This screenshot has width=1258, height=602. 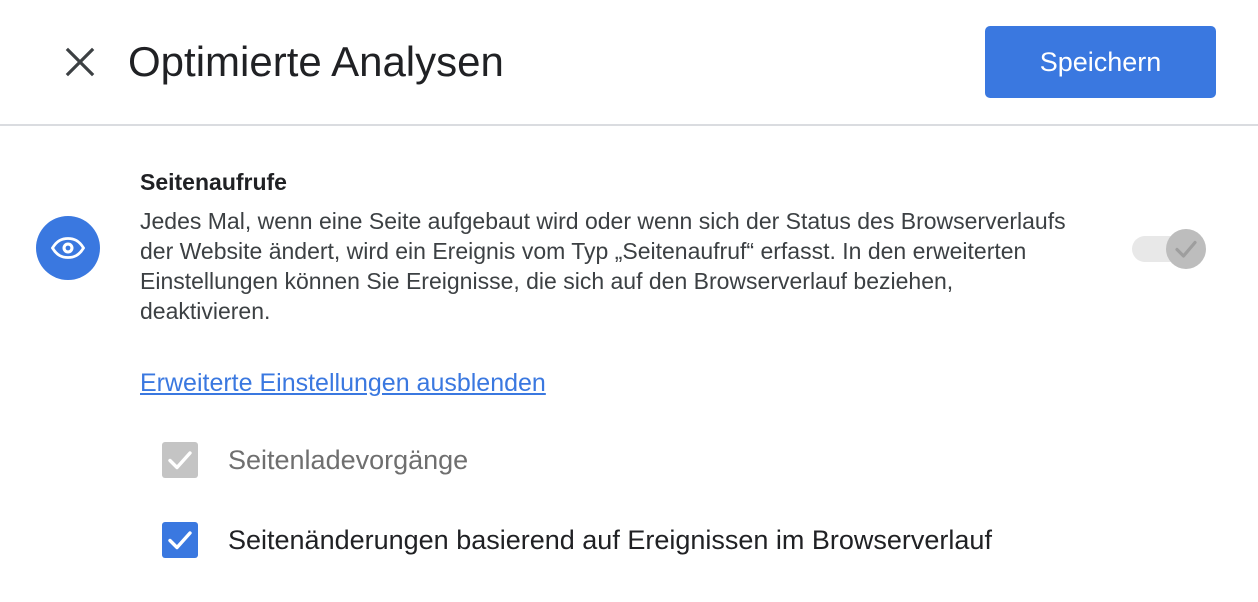 What do you see at coordinates (316, 61) in the screenshot?
I see `page-title: Optimierte Analysen` at bounding box center [316, 61].